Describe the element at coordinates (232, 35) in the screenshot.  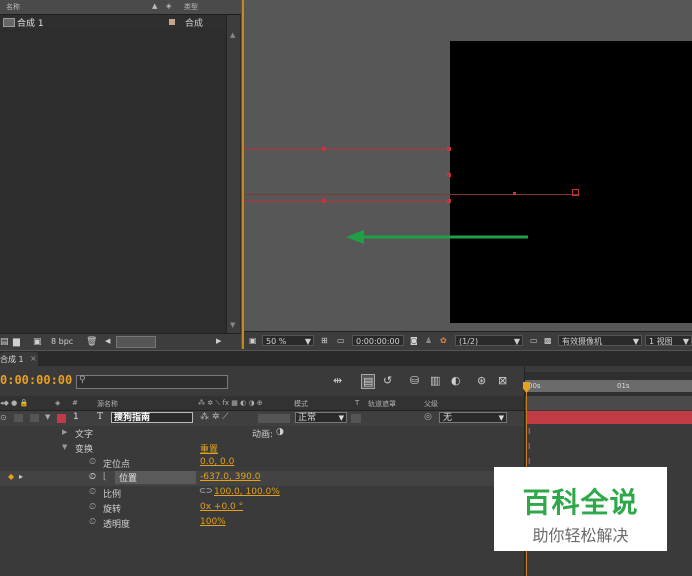
I see `scroll-up-icon: ▲` at that location.